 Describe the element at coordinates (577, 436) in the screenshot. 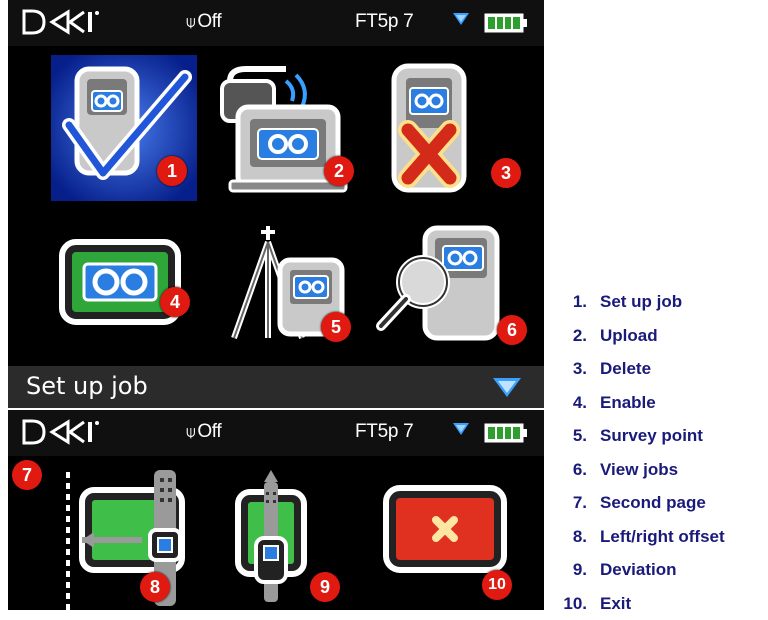

I see `legend-number: 5.` at that location.